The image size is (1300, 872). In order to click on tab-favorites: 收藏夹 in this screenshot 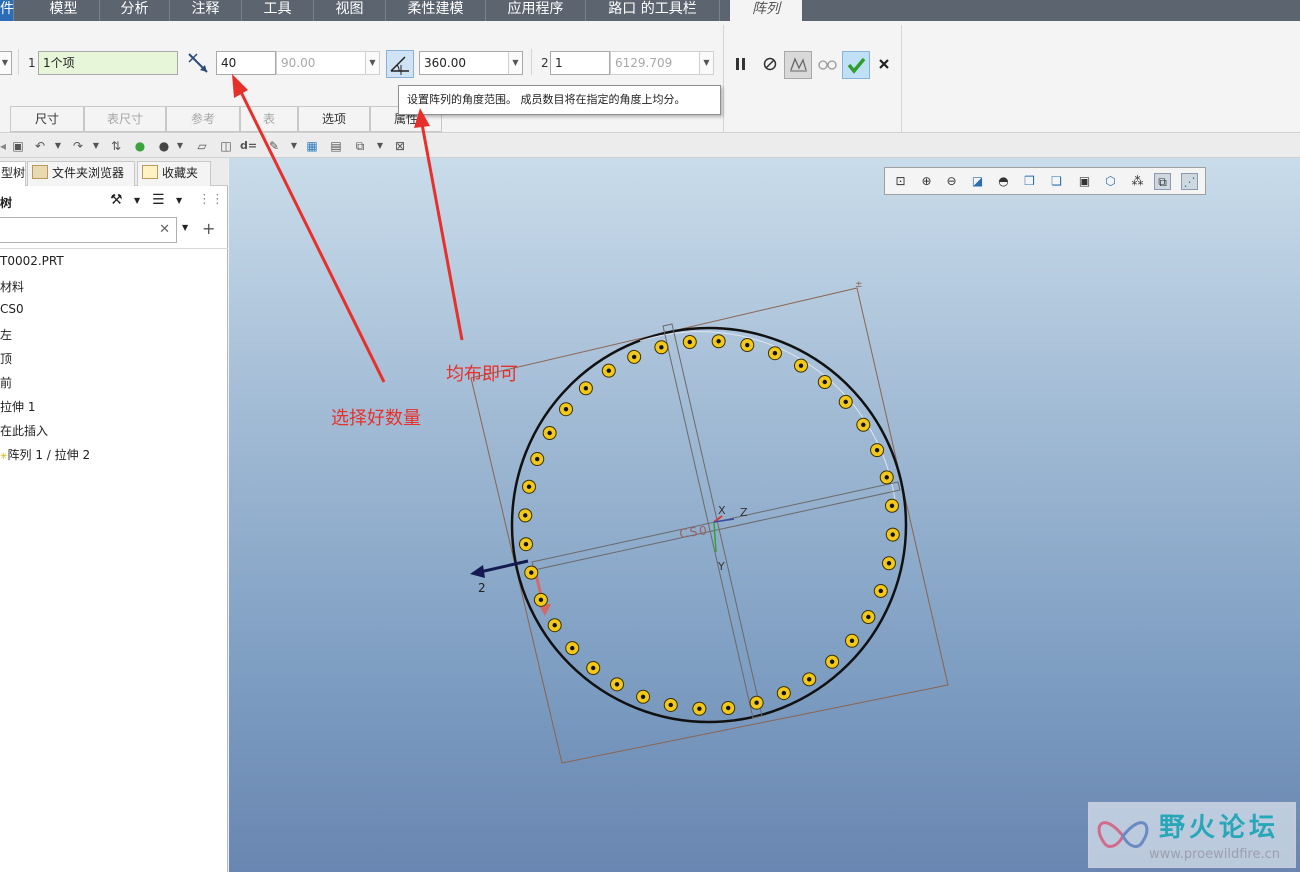, I will do `click(174, 173)`.